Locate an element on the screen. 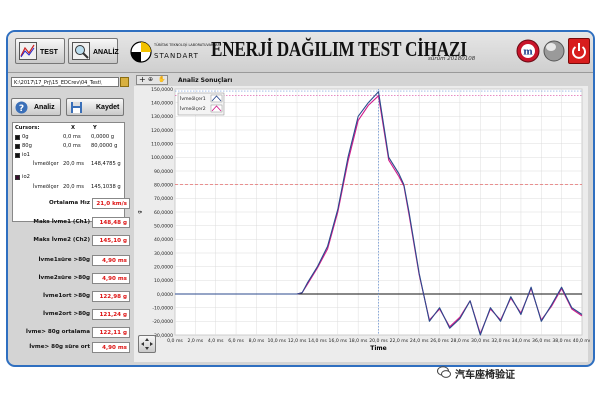 The height and width of the screenshot is (400, 597). svg-text: m is located at coordinates (528, 53).